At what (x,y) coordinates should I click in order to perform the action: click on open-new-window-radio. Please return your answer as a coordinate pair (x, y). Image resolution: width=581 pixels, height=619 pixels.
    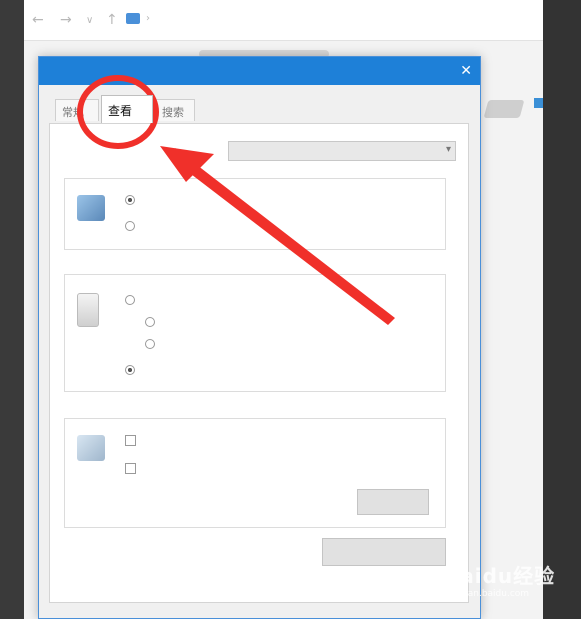
    Looking at the image, I should click on (132, 227).